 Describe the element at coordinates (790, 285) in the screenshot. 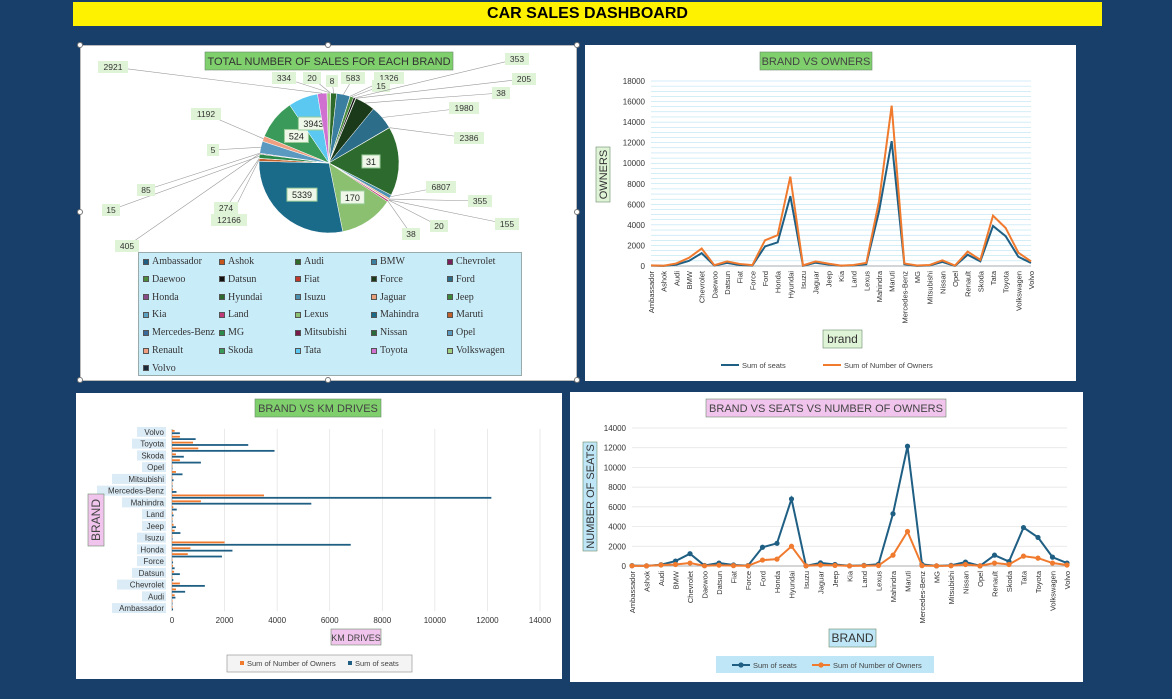

I see `x-tick-label: Hyundai` at that location.